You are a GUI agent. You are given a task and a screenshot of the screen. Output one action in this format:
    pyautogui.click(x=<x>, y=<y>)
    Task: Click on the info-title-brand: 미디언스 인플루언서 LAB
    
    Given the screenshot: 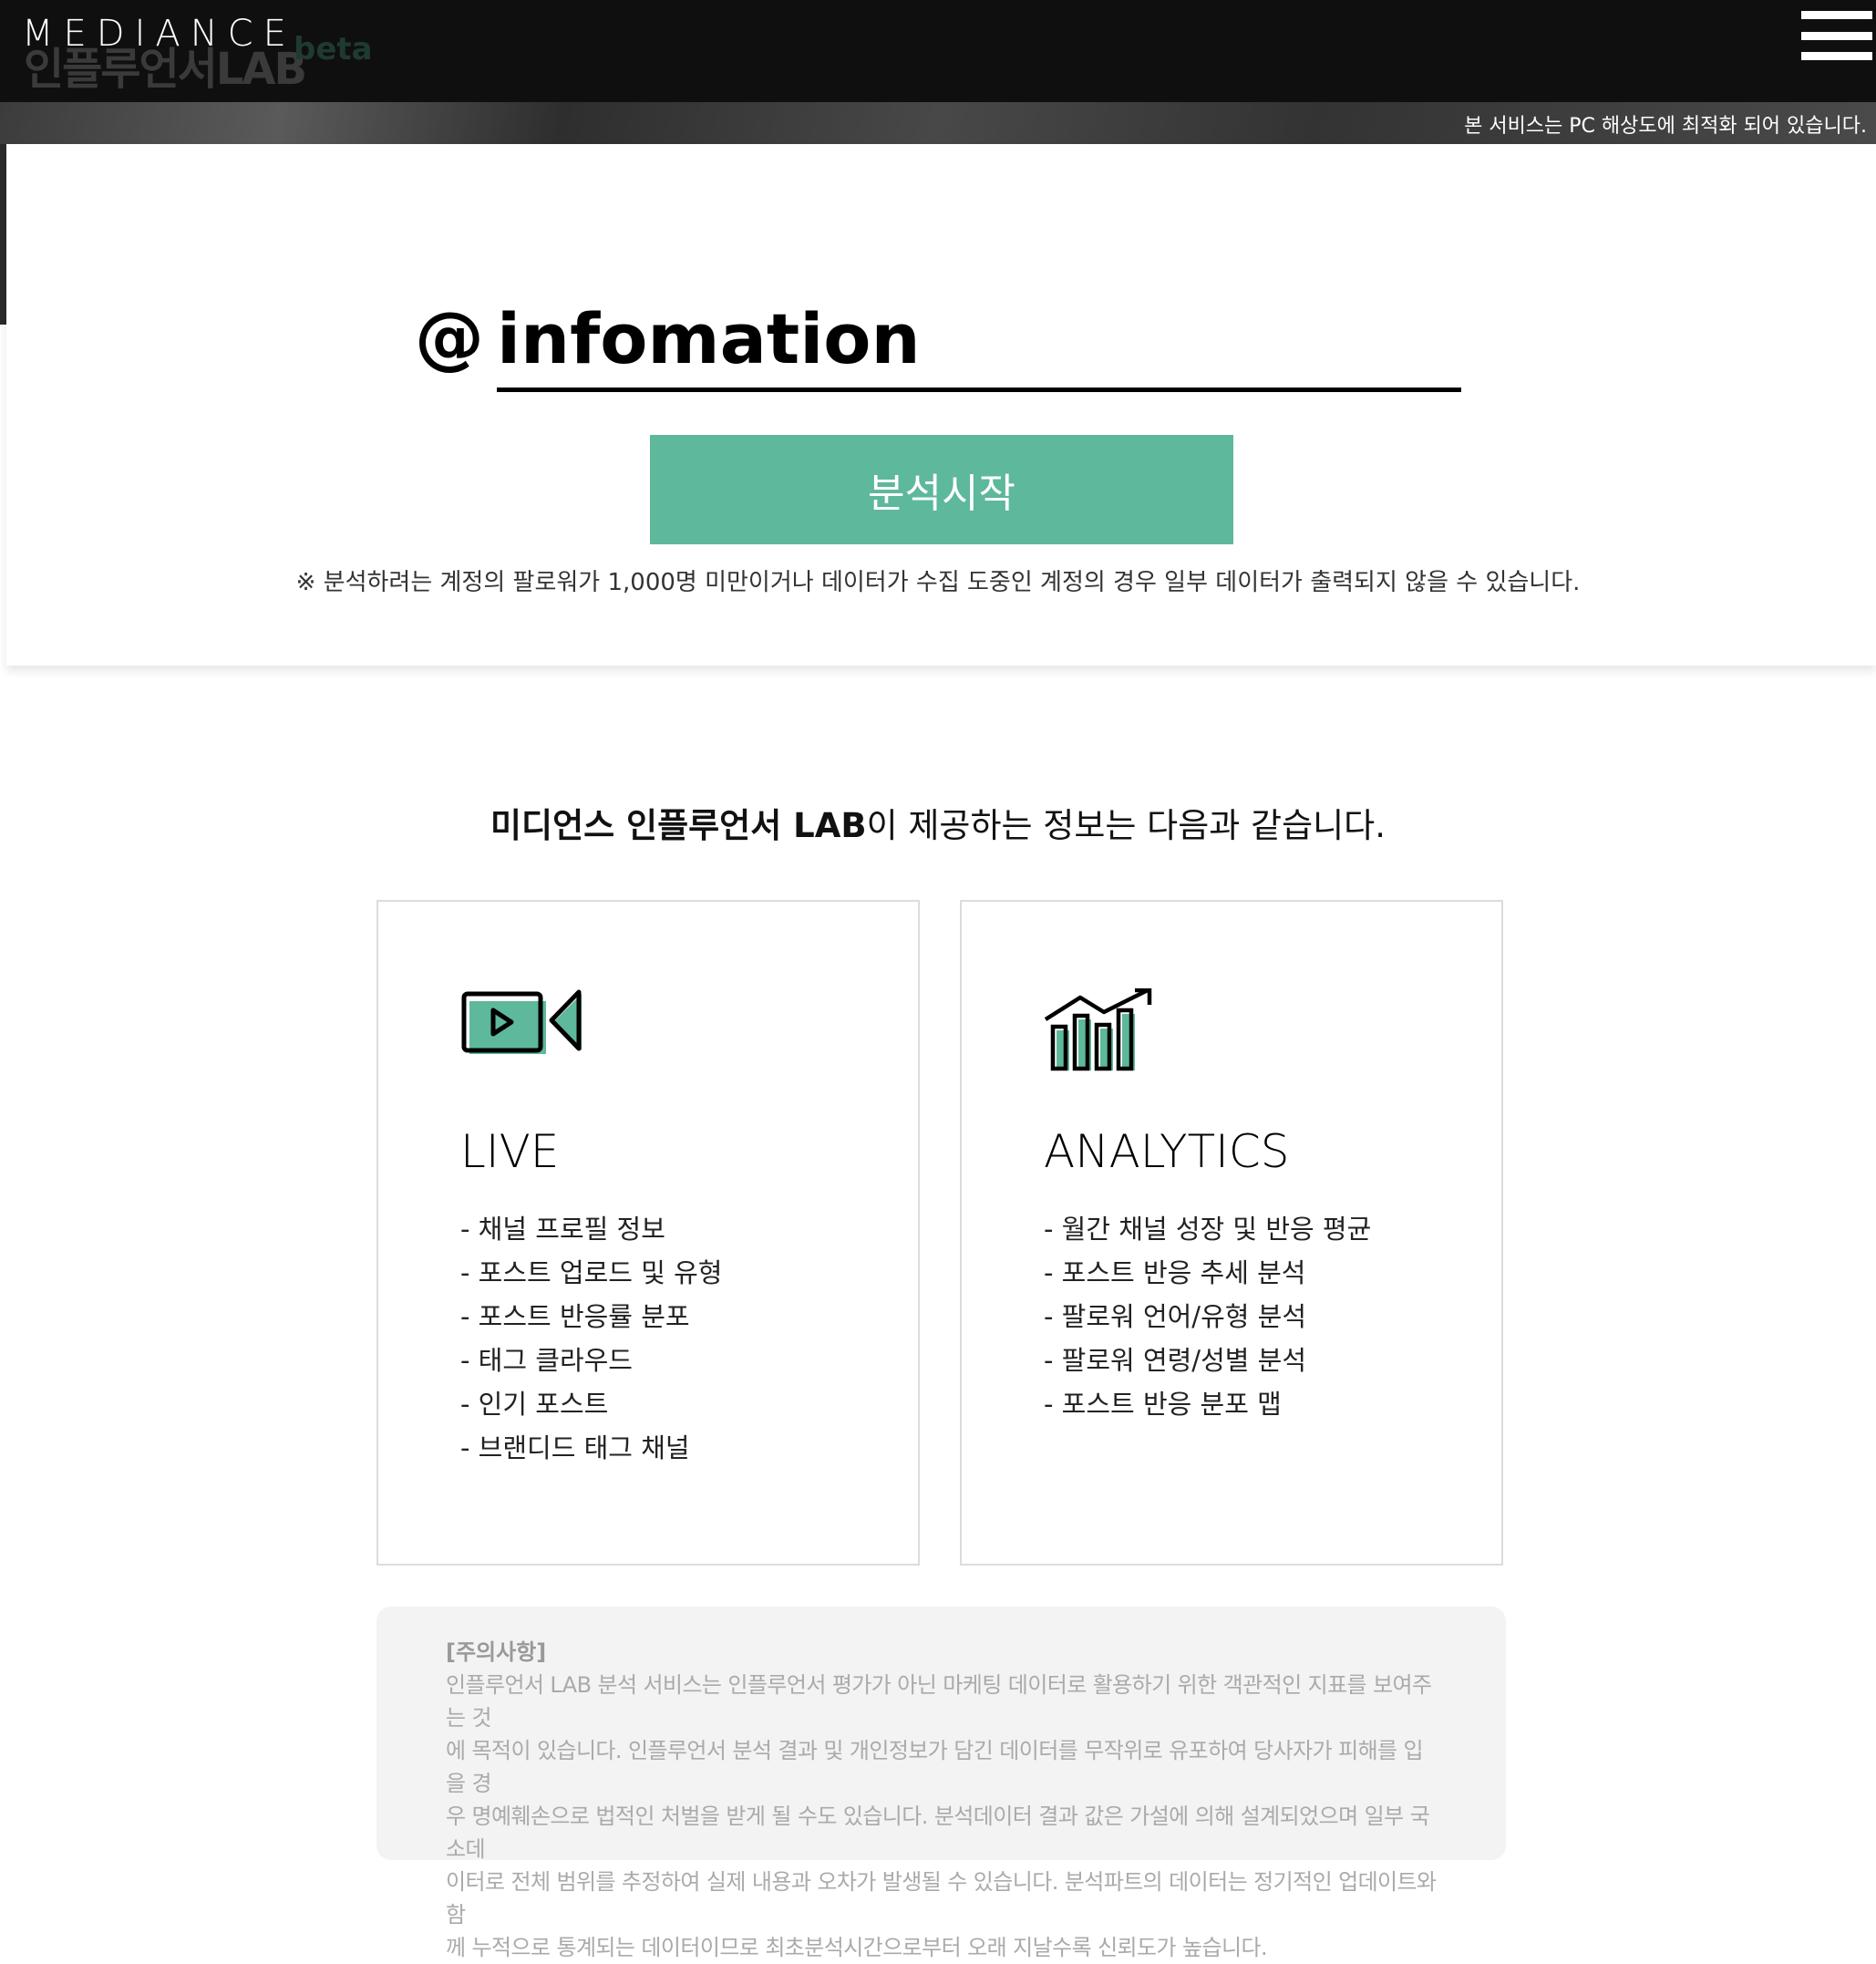 What is the action you would take?
    pyautogui.click(x=678, y=826)
    